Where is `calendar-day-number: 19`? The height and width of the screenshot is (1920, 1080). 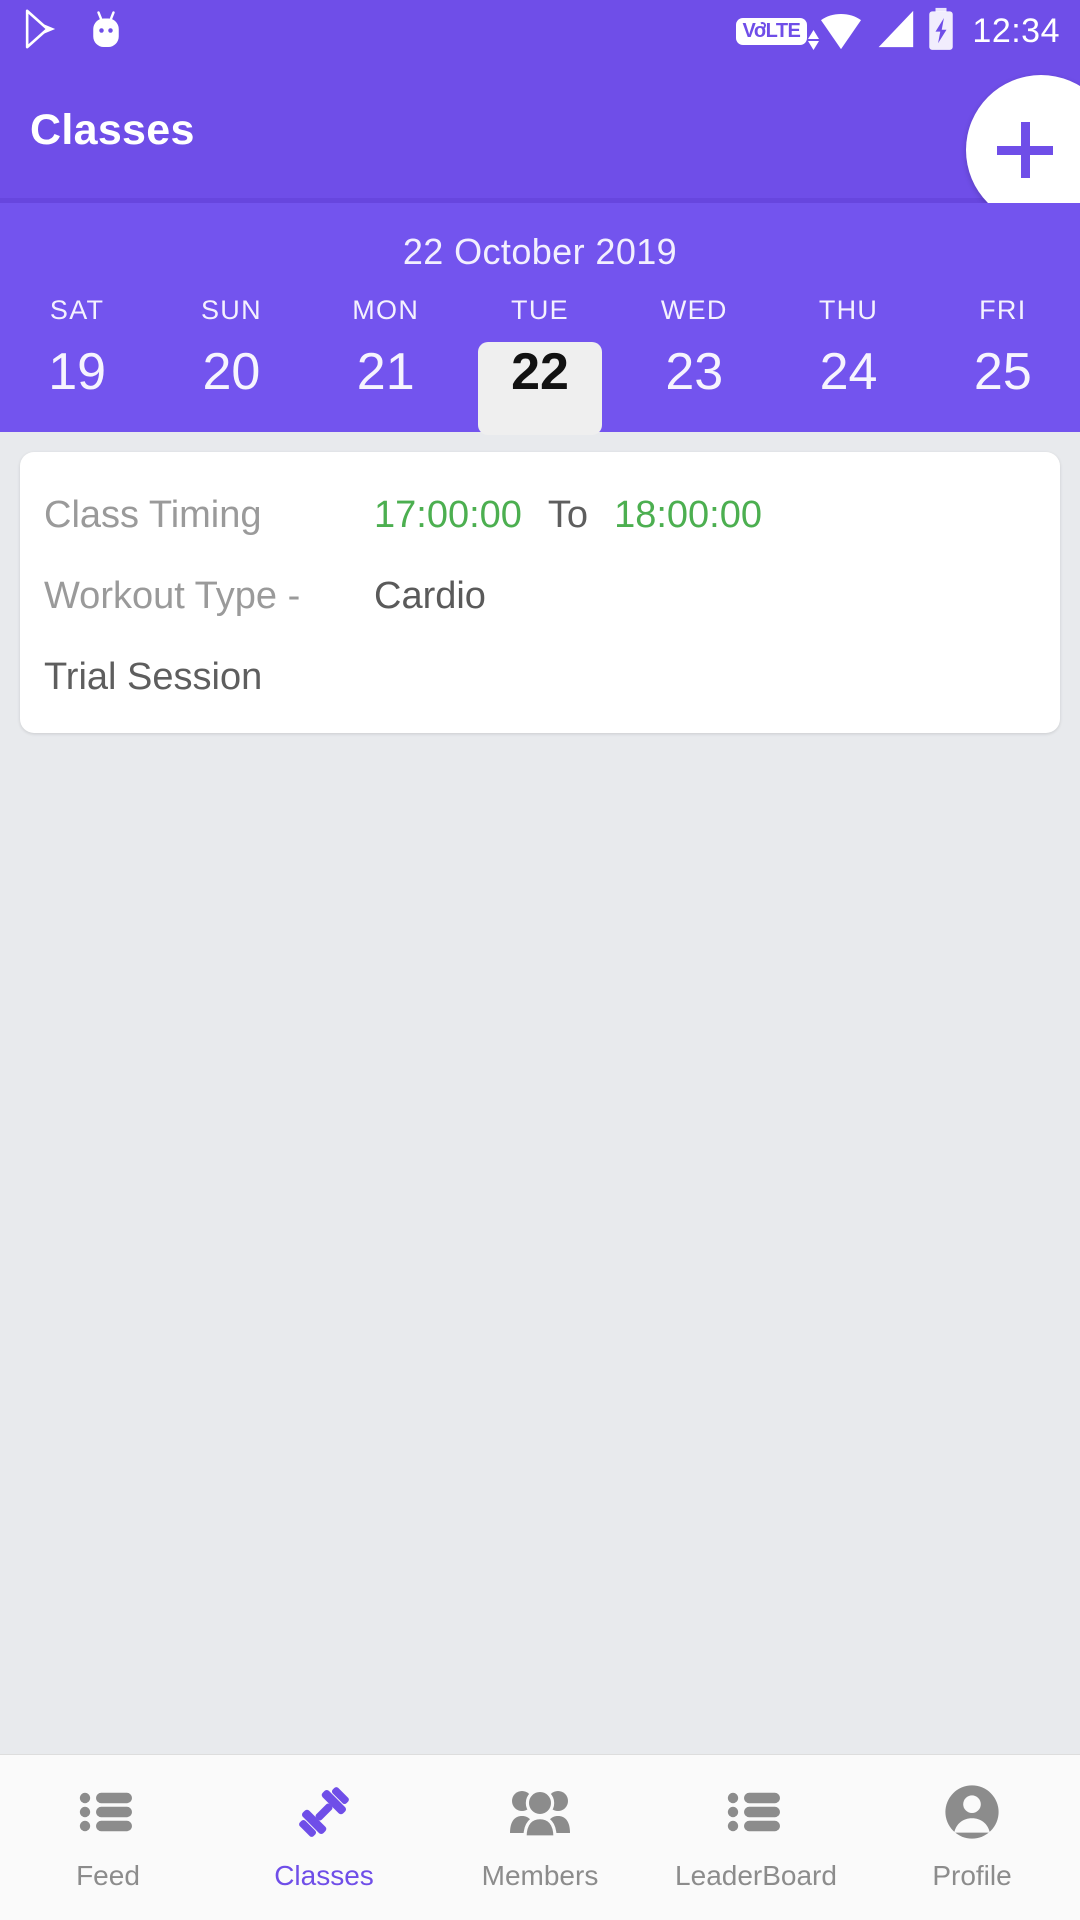
calendar-day-number: 19 is located at coordinates (77, 372).